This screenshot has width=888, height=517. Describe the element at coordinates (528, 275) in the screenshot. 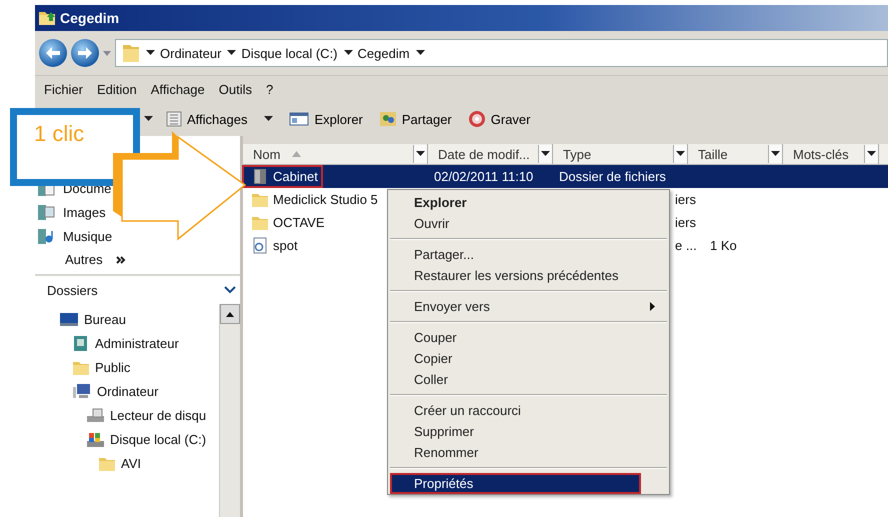

I see `context-menu-item: Restaurer les versions précédentes` at that location.